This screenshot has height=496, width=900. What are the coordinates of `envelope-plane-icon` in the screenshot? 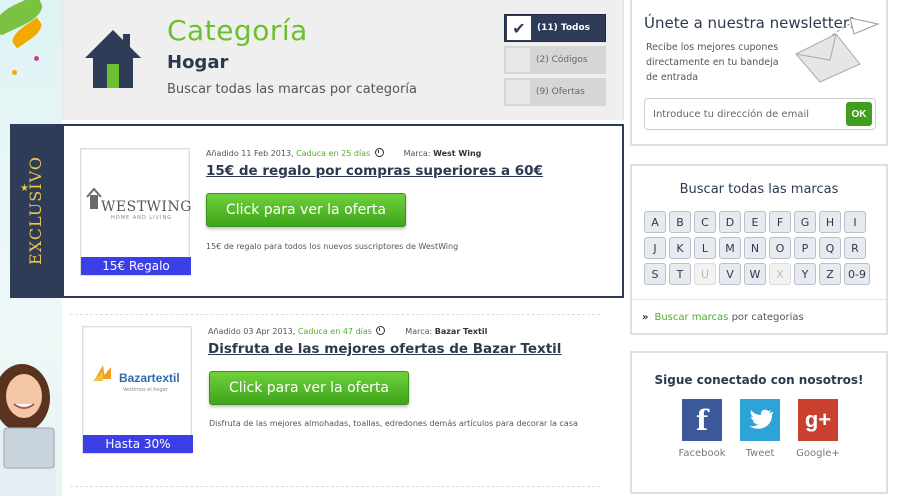 It's located at (837, 50).